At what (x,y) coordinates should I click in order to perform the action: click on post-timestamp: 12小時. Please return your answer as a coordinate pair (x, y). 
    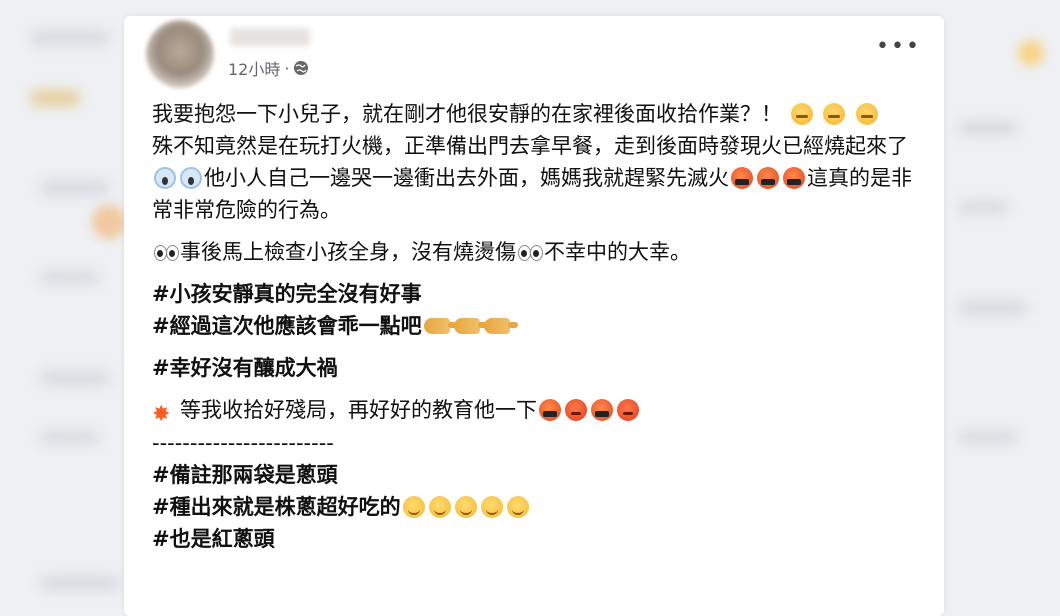
    Looking at the image, I should click on (254, 68).